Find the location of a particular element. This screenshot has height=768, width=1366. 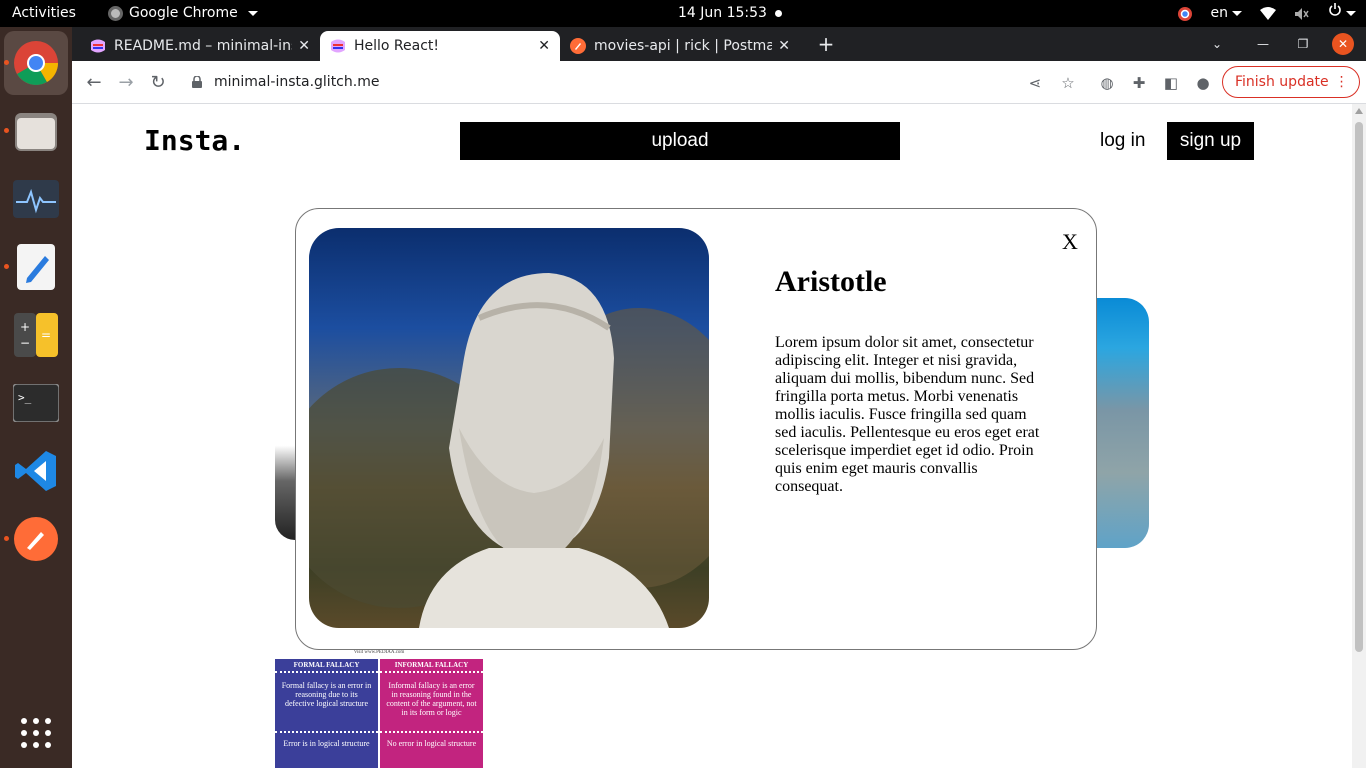

system-monitor-icon is located at coordinates (36, 199).